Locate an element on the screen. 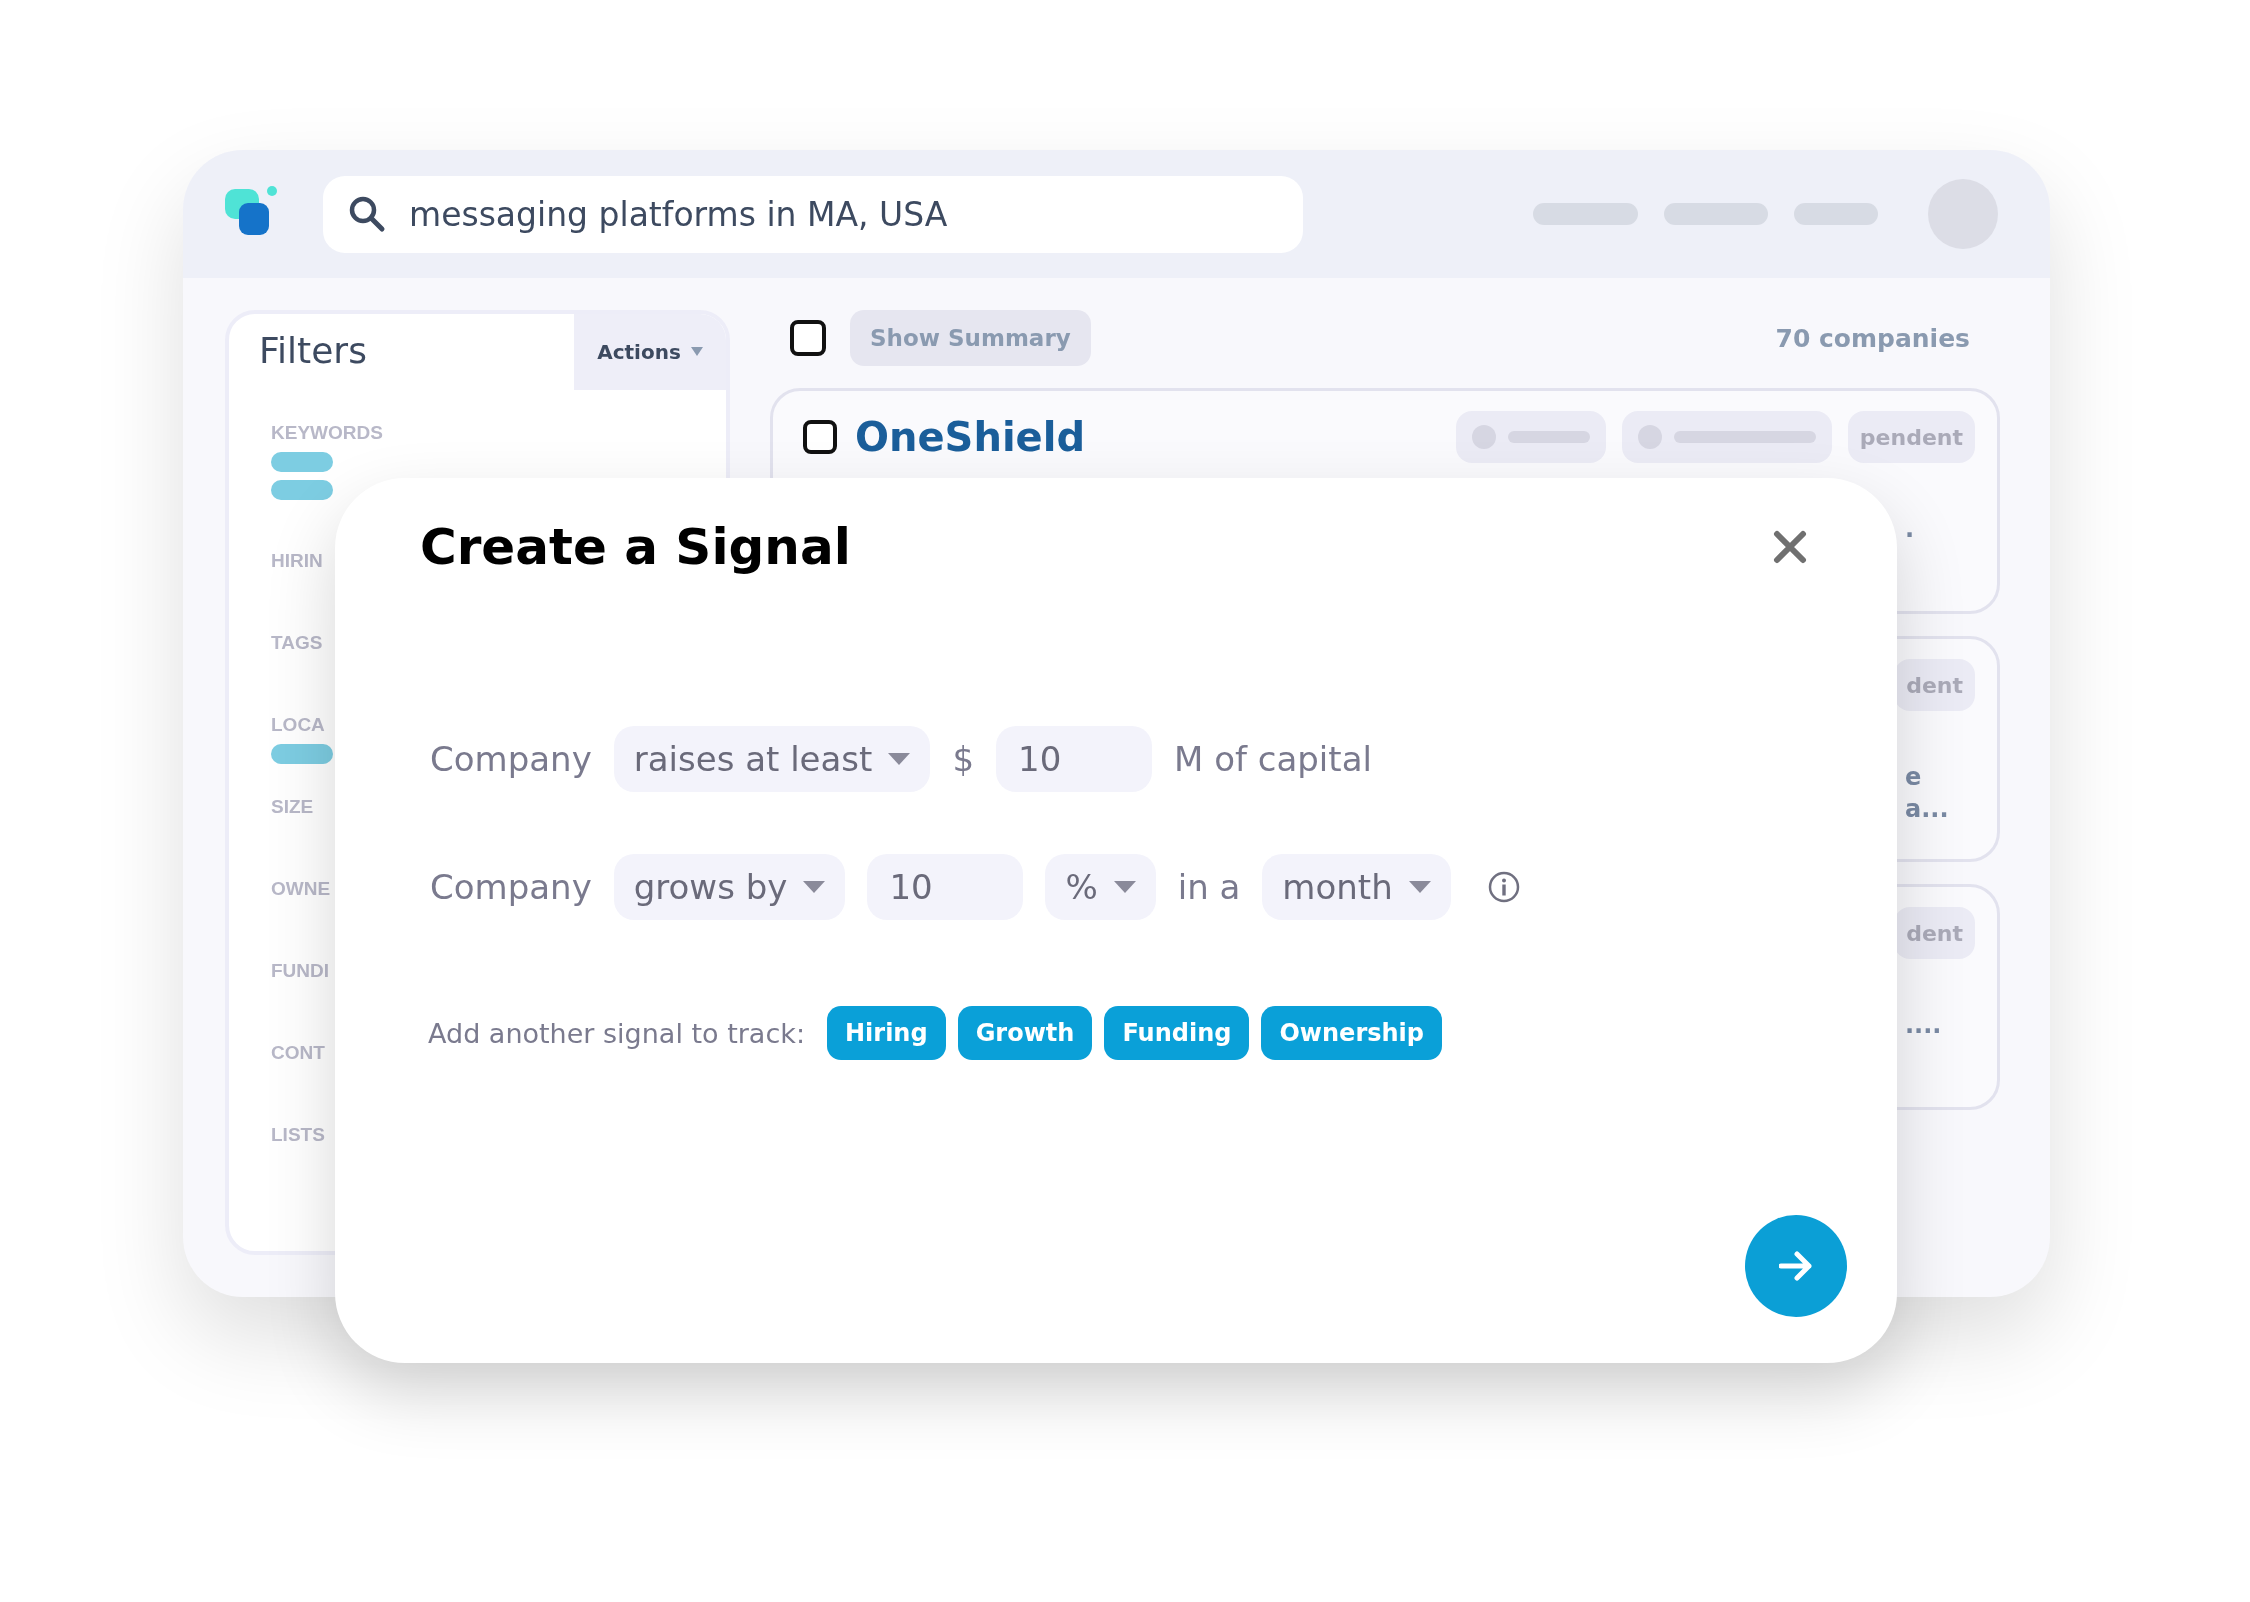  filter-label: HIRIN is located at coordinates (297, 561).